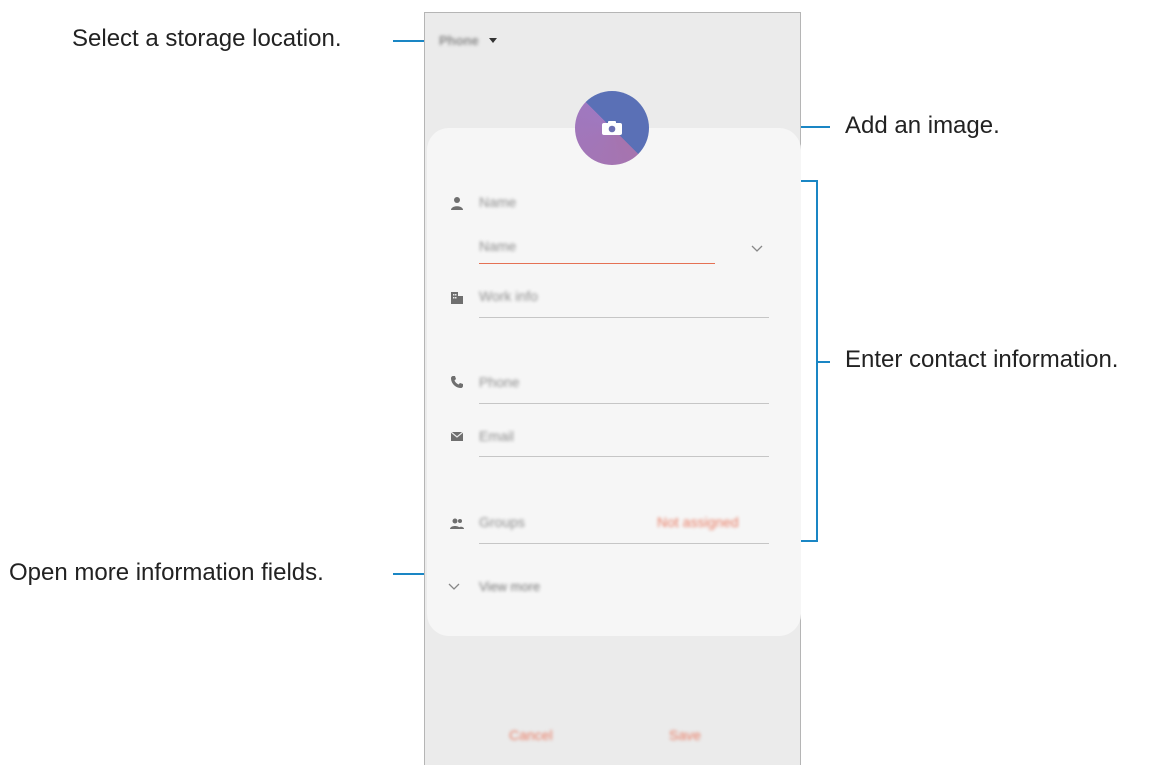  Describe the element at coordinates (459, 40) in the screenshot. I see `storage-location-label: Phone` at that location.